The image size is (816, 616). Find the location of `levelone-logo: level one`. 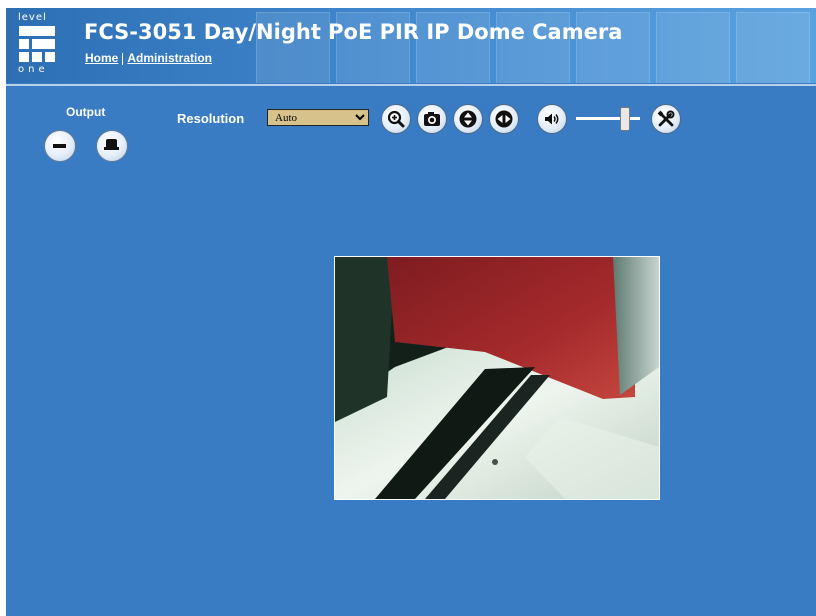

levelone-logo: level one is located at coordinates (42, 45).